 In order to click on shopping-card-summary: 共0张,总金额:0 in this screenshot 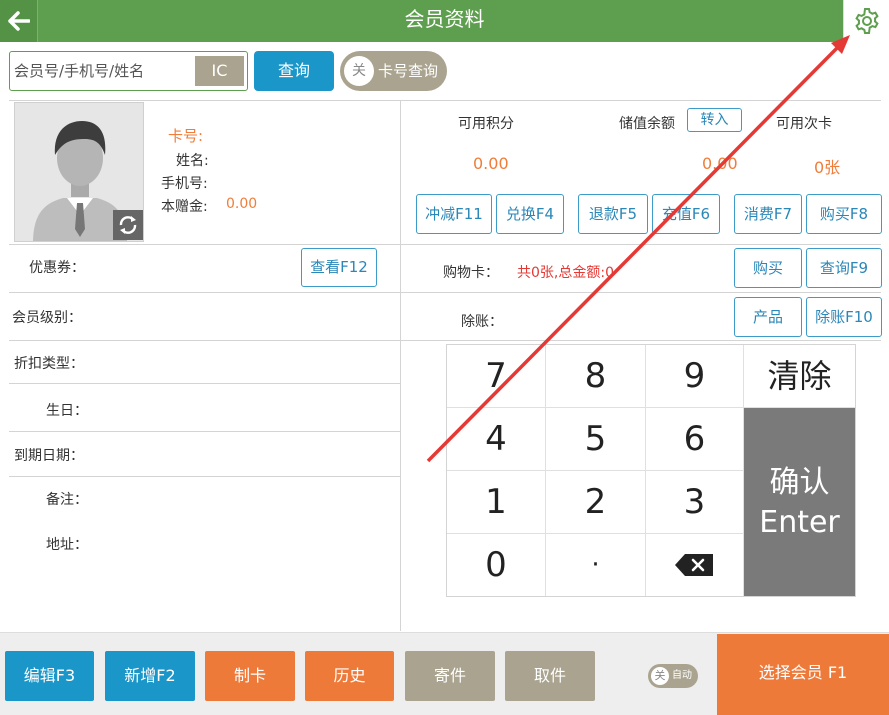, I will do `click(565, 273)`.